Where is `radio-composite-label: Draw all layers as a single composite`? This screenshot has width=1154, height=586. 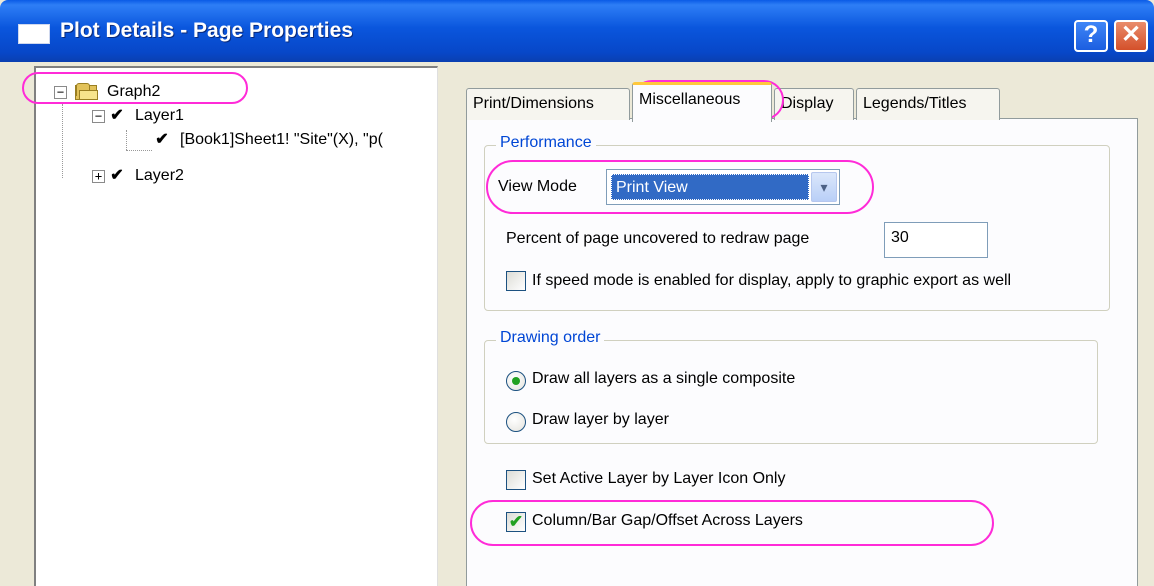
radio-composite-label: Draw all layers as a single composite is located at coordinates (664, 378).